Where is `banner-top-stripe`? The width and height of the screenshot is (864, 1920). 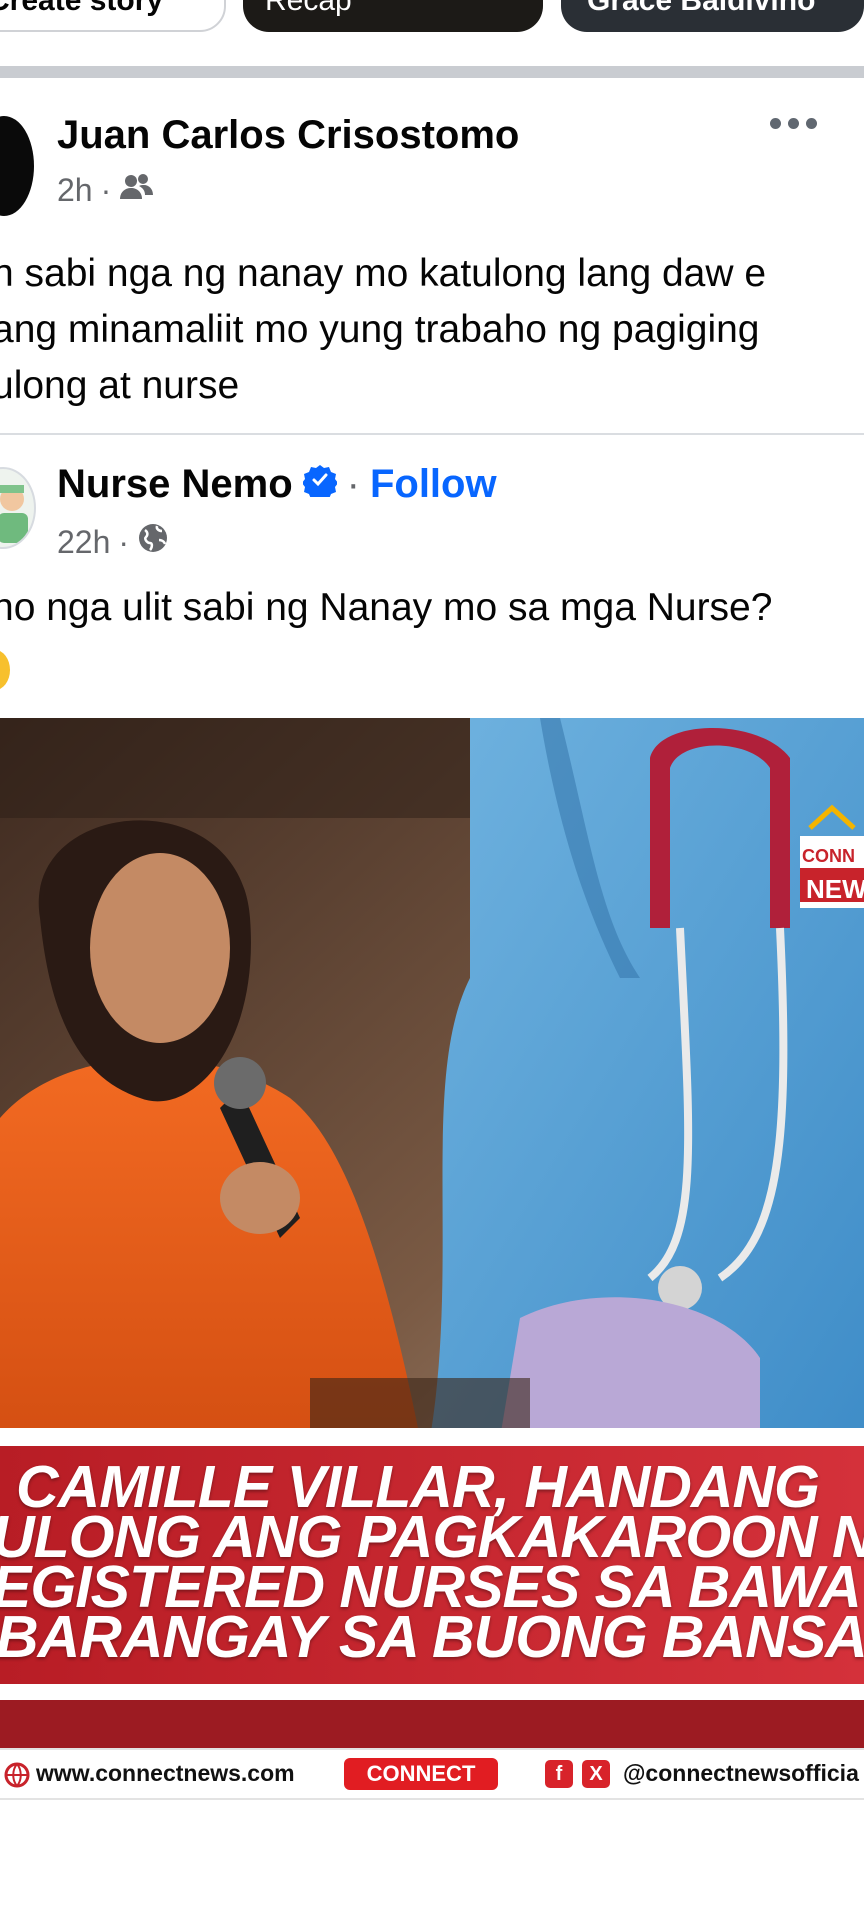
banner-top-stripe is located at coordinates (432, 1443).